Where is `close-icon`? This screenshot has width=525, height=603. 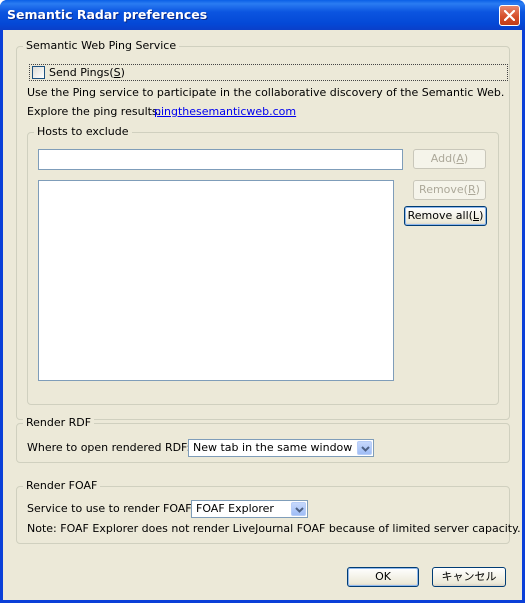
close-icon is located at coordinates (509, 15).